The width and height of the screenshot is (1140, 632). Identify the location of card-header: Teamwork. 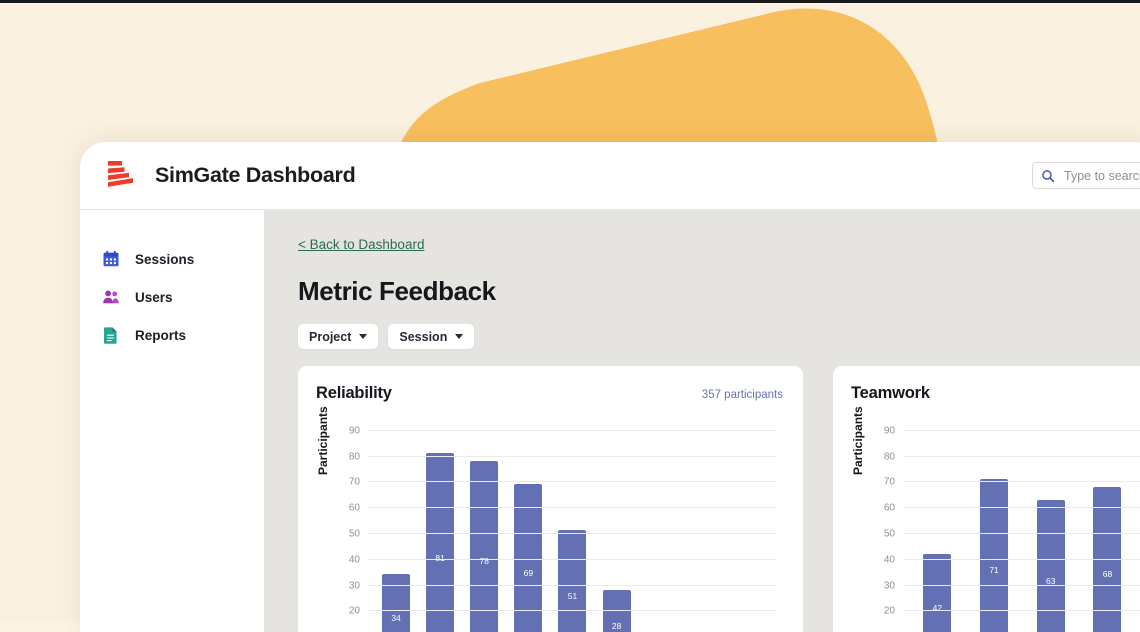
(995, 393).